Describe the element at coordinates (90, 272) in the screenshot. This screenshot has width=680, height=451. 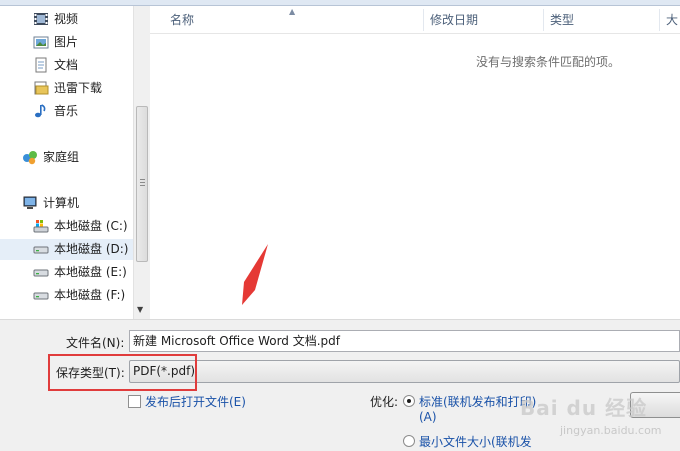
I see `nav-item-label: 本地磁盘 (E:)` at that location.